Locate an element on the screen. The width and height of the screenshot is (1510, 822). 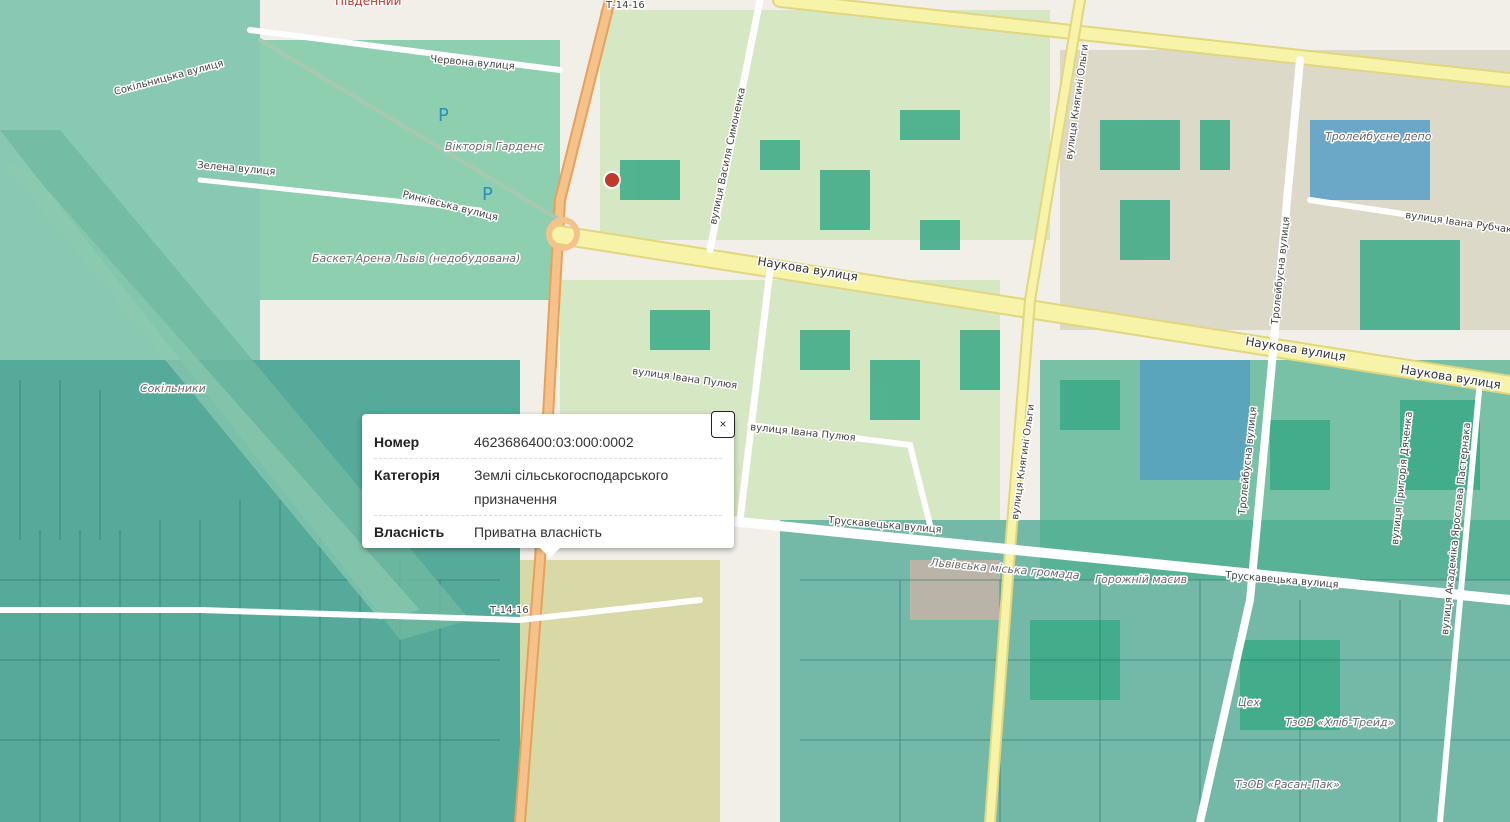
label-horozhnyi: Горожній масив is located at coordinates (1141, 579).